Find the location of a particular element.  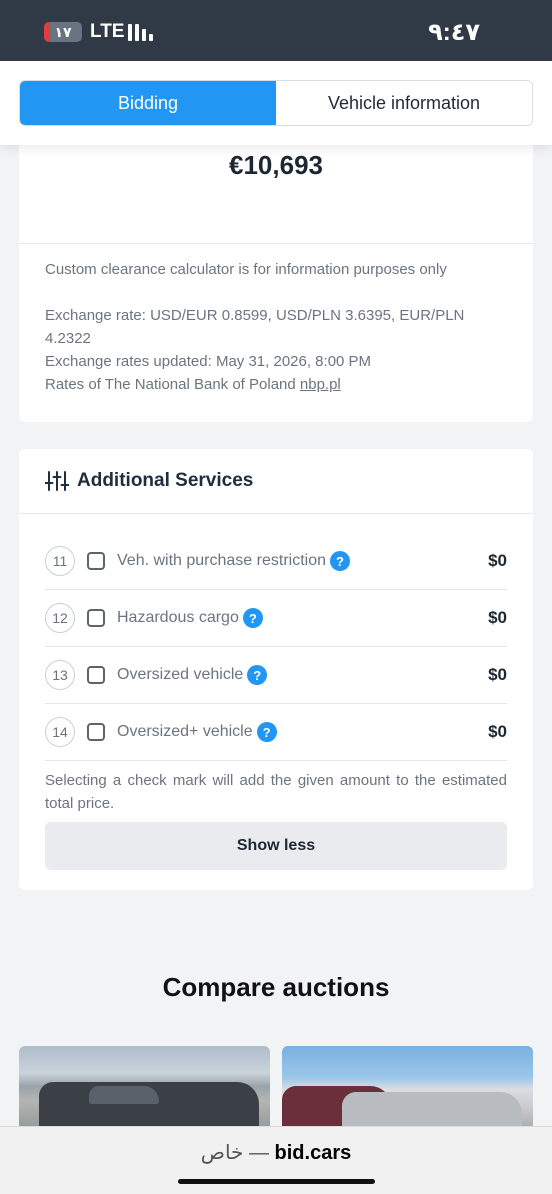

signal-bars-icon is located at coordinates (142, 32).